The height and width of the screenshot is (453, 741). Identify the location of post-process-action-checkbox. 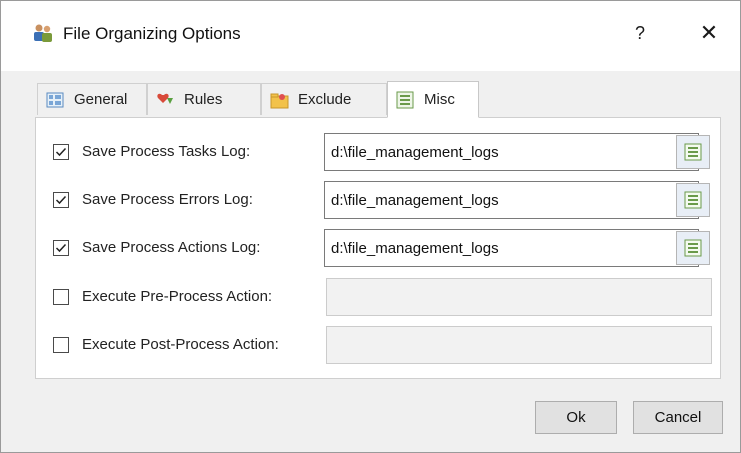
(61, 345).